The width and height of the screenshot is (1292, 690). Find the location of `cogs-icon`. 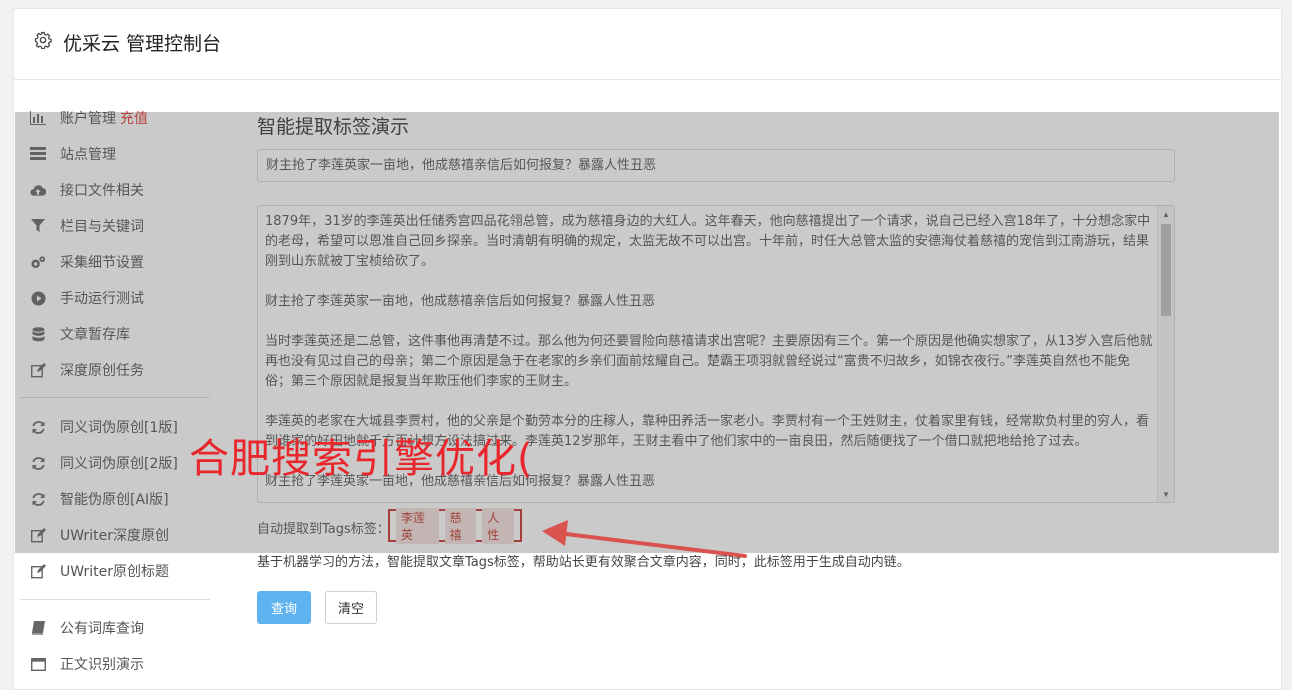

cogs-icon is located at coordinates (38, 262).